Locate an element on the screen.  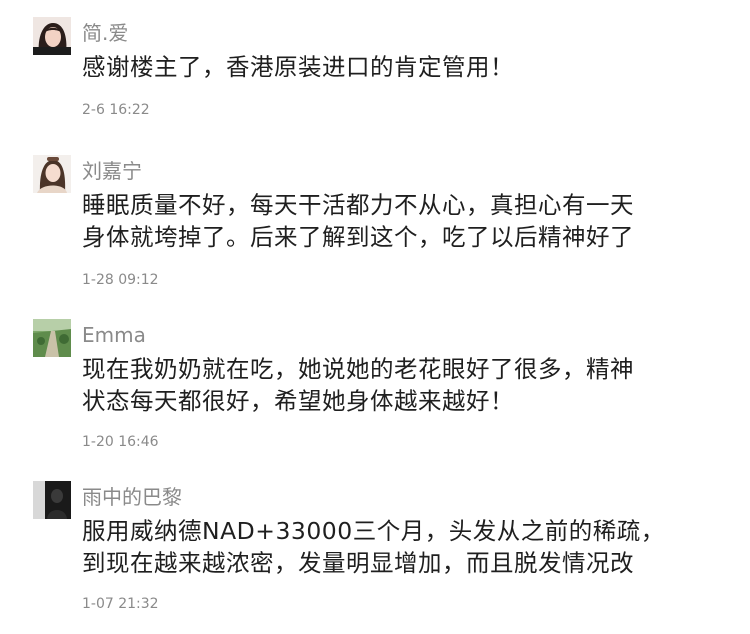
comment-line: 到现在越来越浓密，发量明显增加，而且脱发情况改 is located at coordinates (358, 563).